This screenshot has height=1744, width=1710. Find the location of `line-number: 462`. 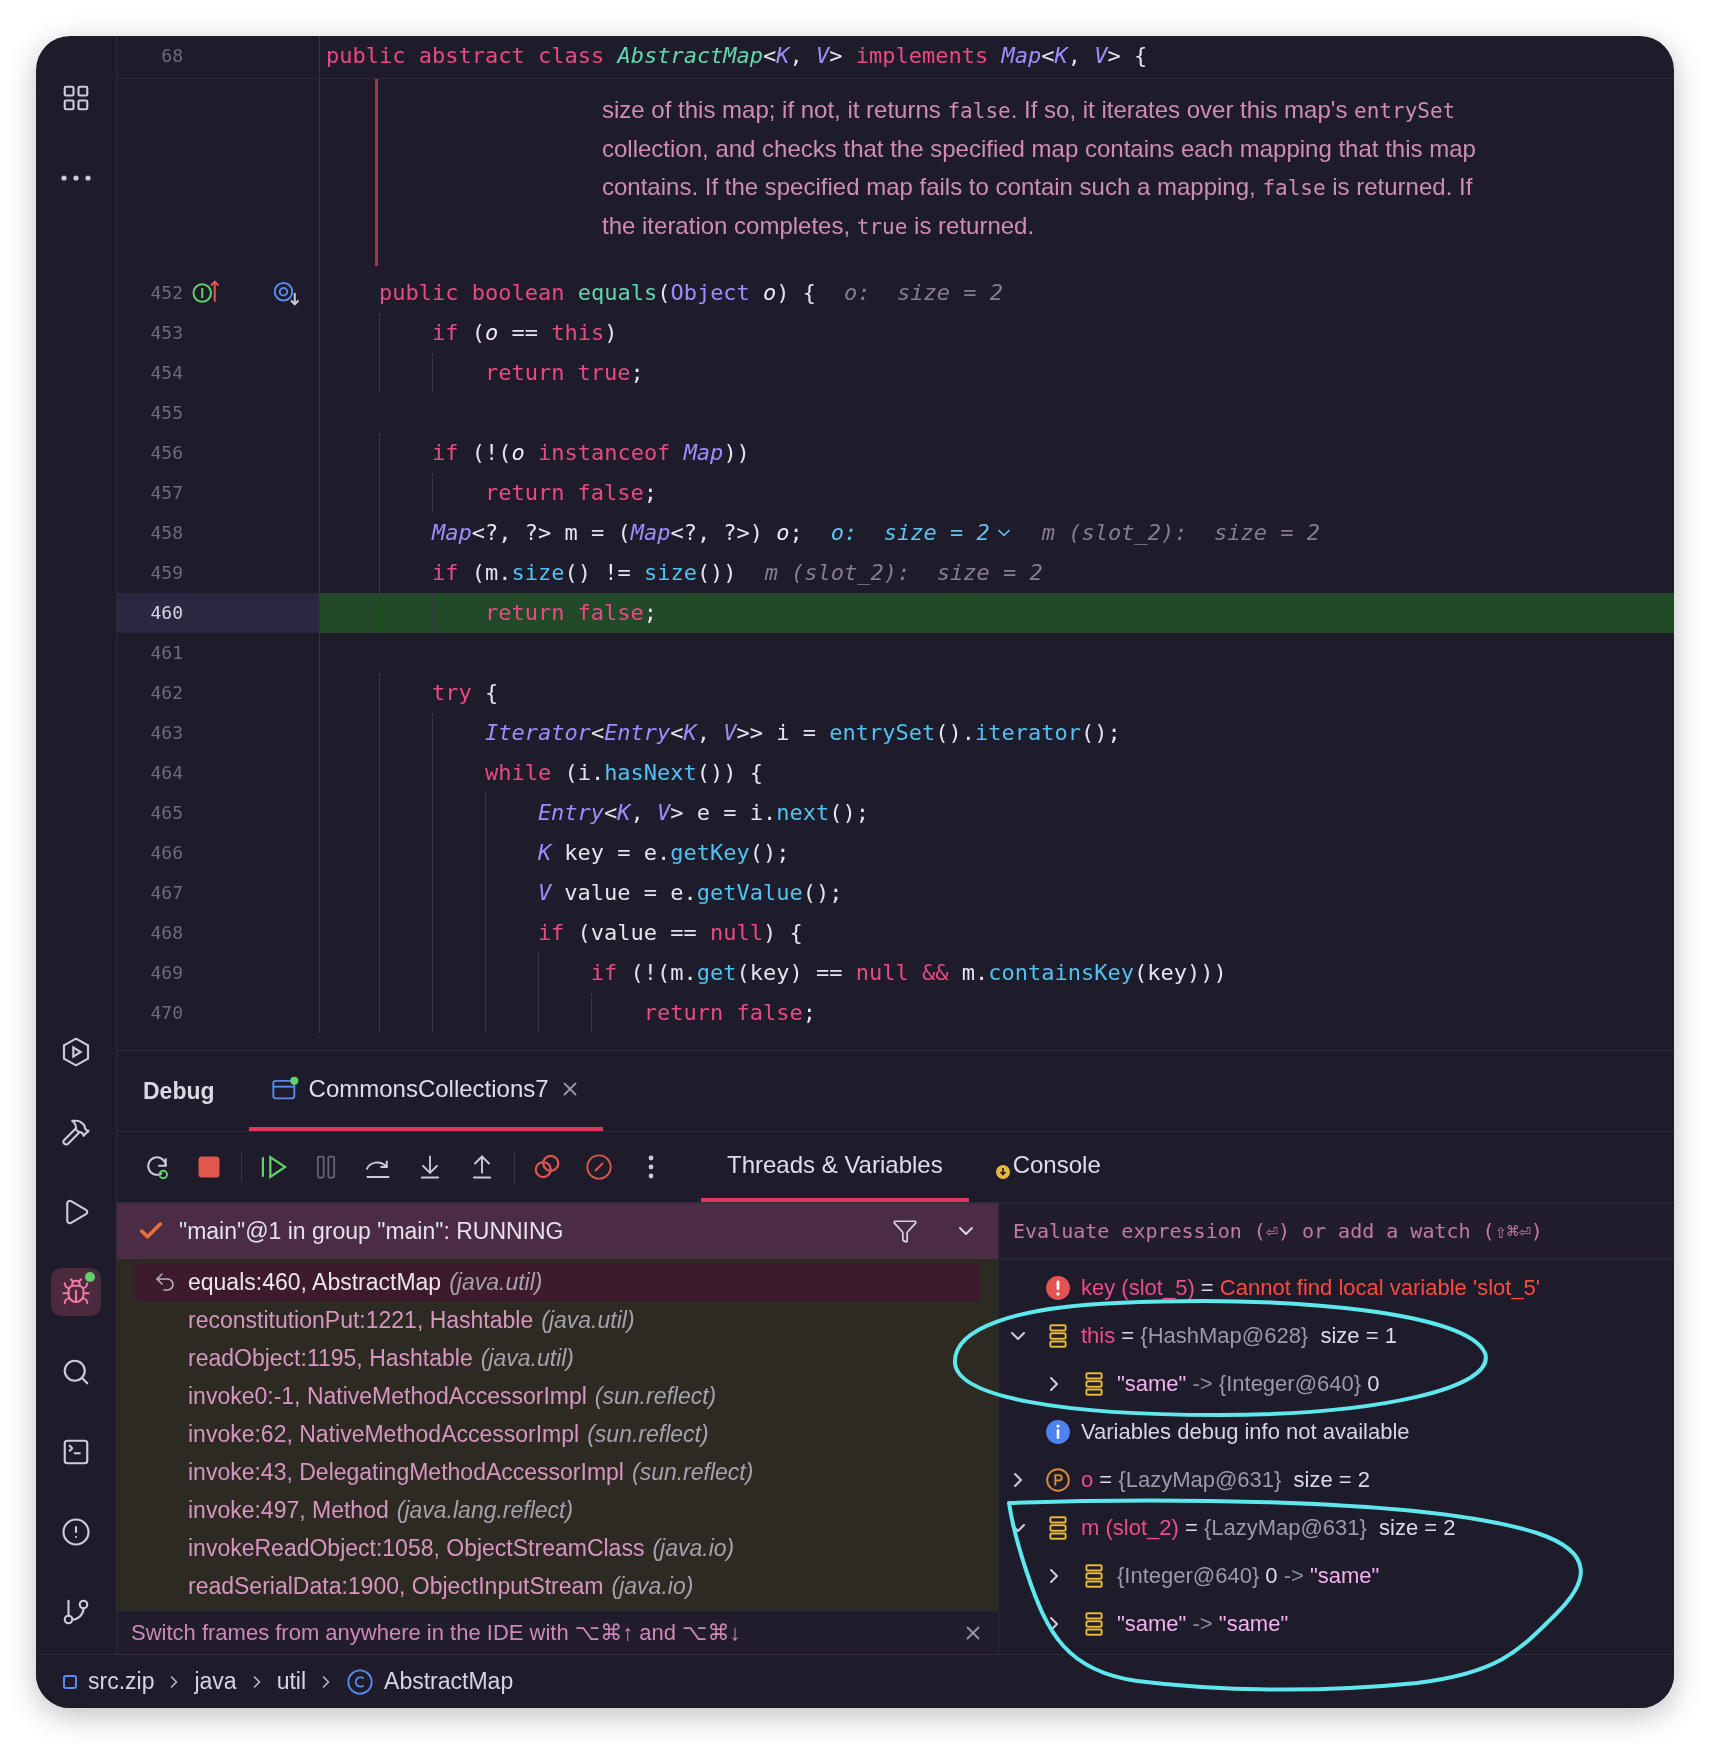

line-number: 462 is located at coordinates (166, 693).